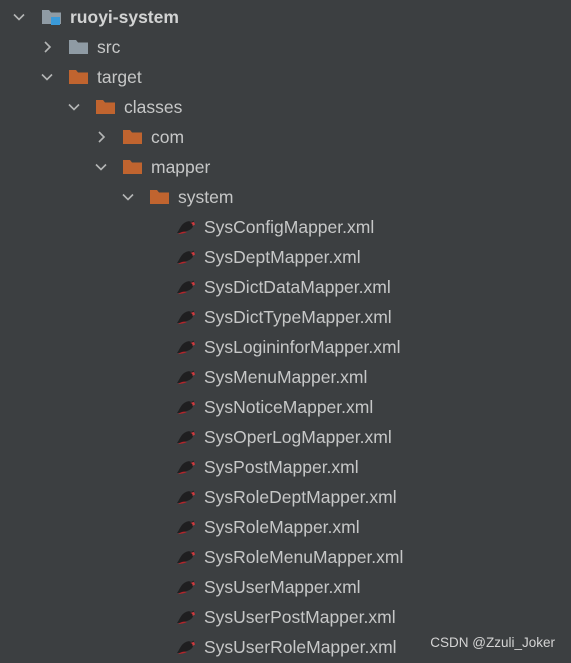 The width and height of the screenshot is (571, 663). I want to click on file-name: SysDictTypeMapper.xml, so click(298, 317).